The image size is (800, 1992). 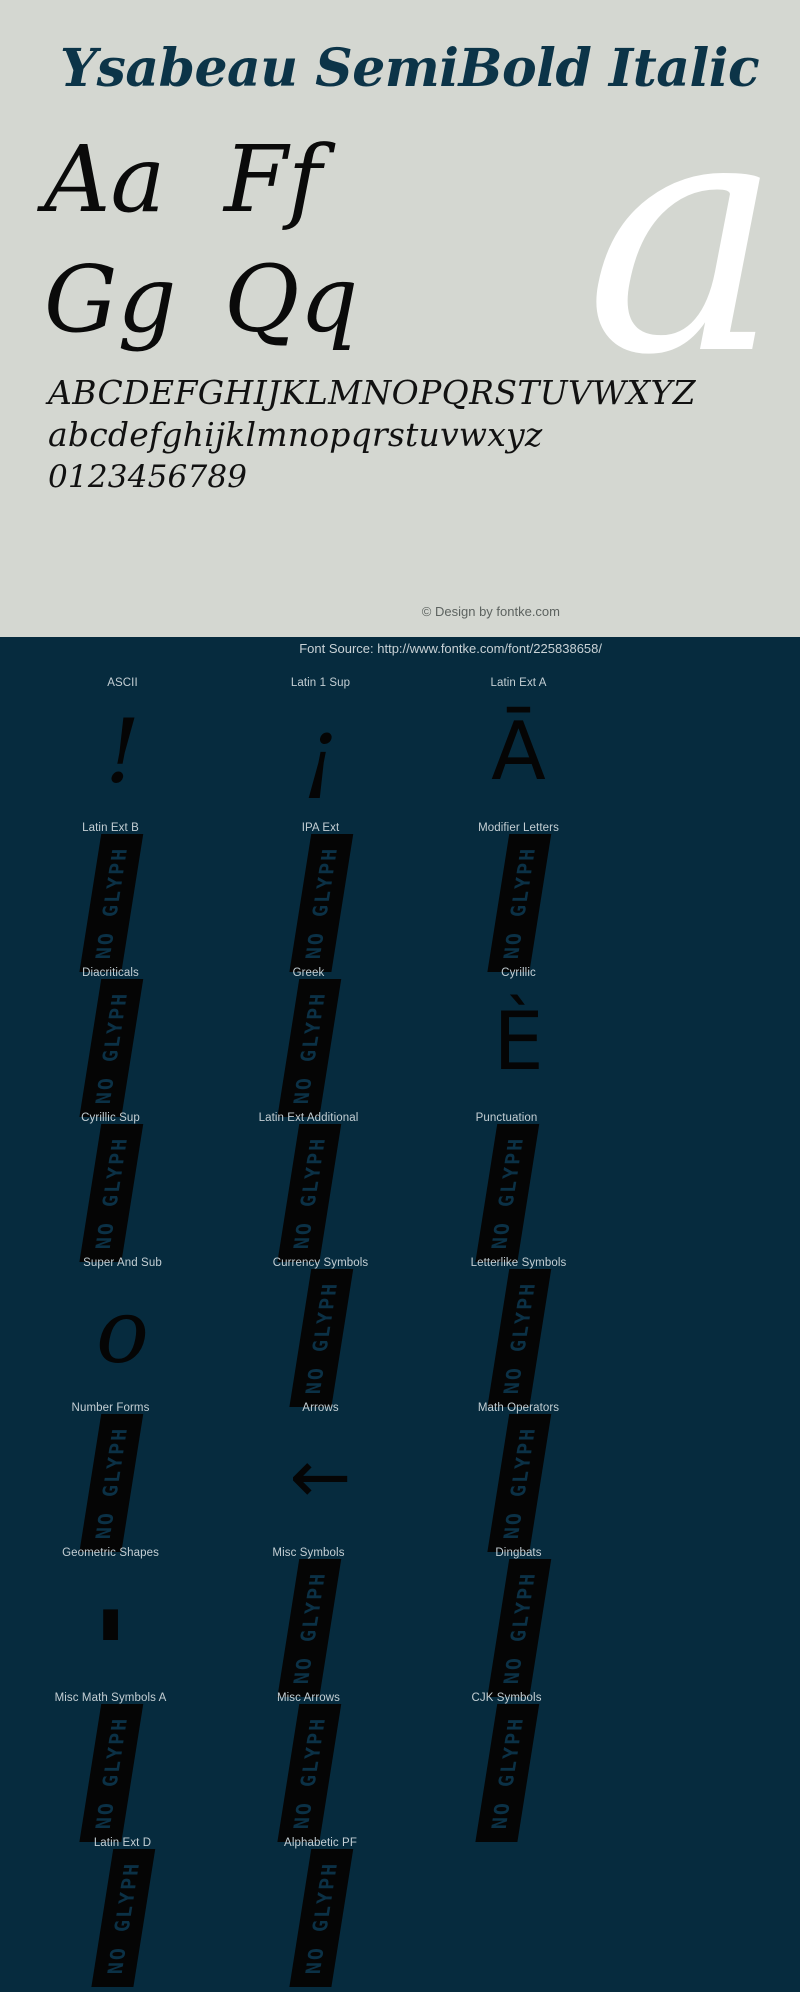 I want to click on unicode-block-cell: Currency Symbols NO GLYPH, so click(x=320, y=1331).